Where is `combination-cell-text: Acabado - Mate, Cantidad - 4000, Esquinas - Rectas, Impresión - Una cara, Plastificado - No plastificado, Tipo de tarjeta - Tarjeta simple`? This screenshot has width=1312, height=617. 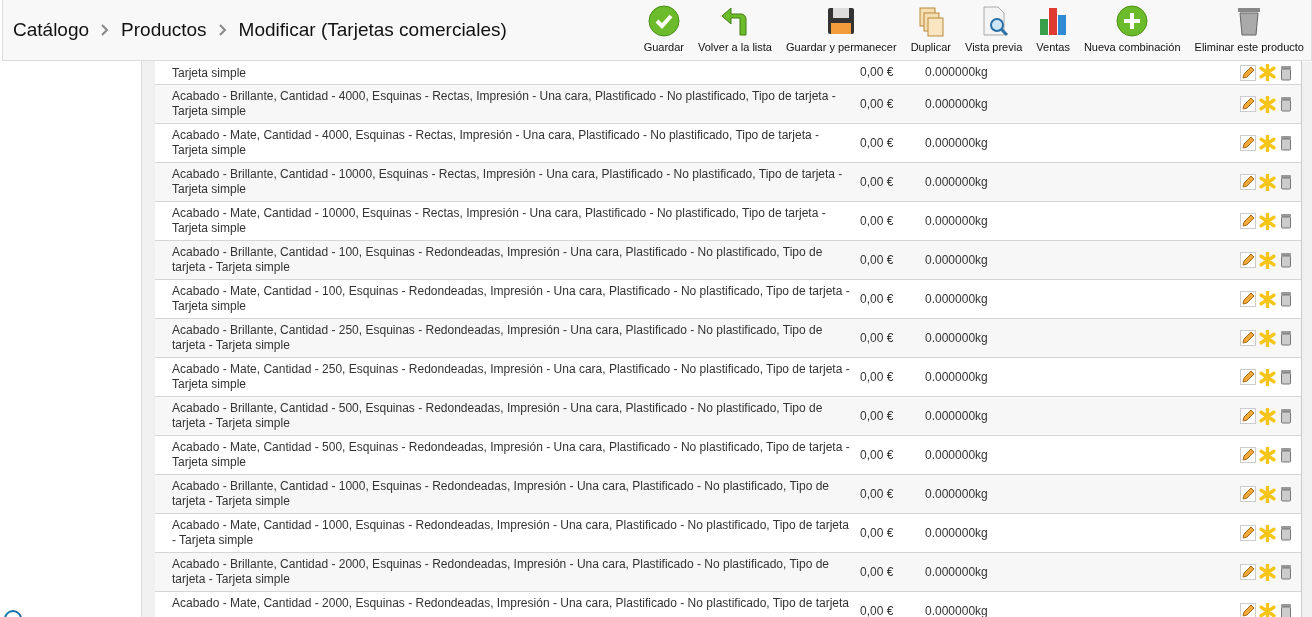 combination-cell-text: Acabado - Mate, Cantidad - 4000, Esquinas - Rectas, Impresión - Una cara, Plastificado - No plastificado, Tipo de tarjeta - Tarjeta simple is located at coordinates (495, 142).